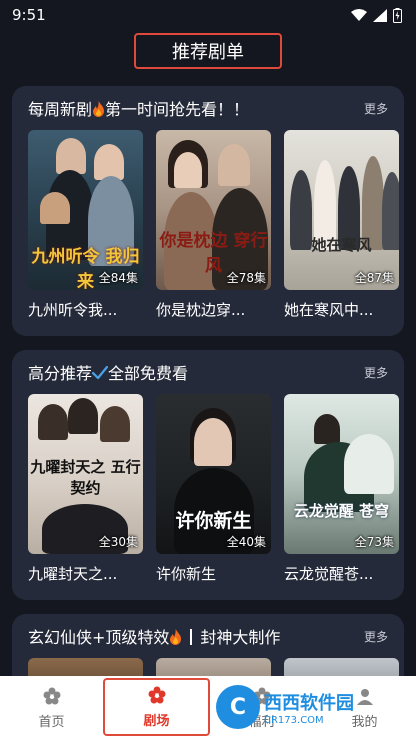 Image resolution: width=416 pixels, height=740 pixels. I want to click on poster-title-text: 九曜封天之 五行契约, so click(85, 477).